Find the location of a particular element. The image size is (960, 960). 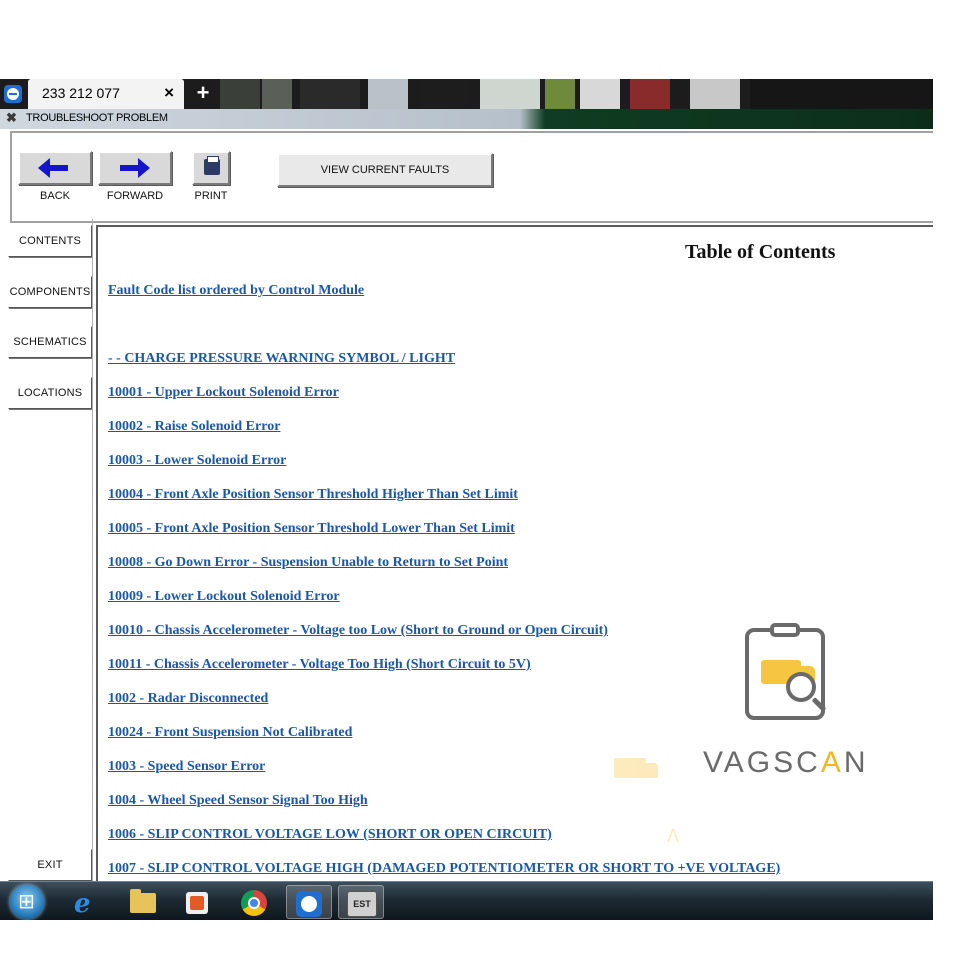

watermark-glyph: Λ is located at coordinates (673, 836).